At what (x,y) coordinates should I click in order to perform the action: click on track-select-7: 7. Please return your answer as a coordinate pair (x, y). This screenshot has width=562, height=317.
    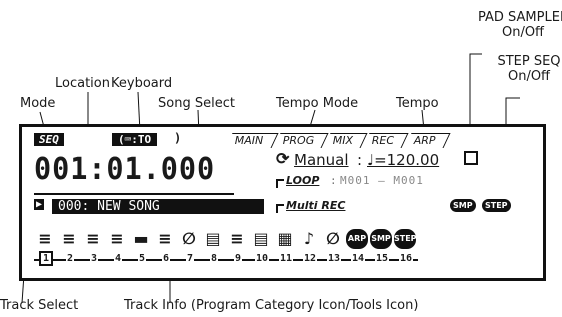
    Looking at the image, I should click on (190, 258).